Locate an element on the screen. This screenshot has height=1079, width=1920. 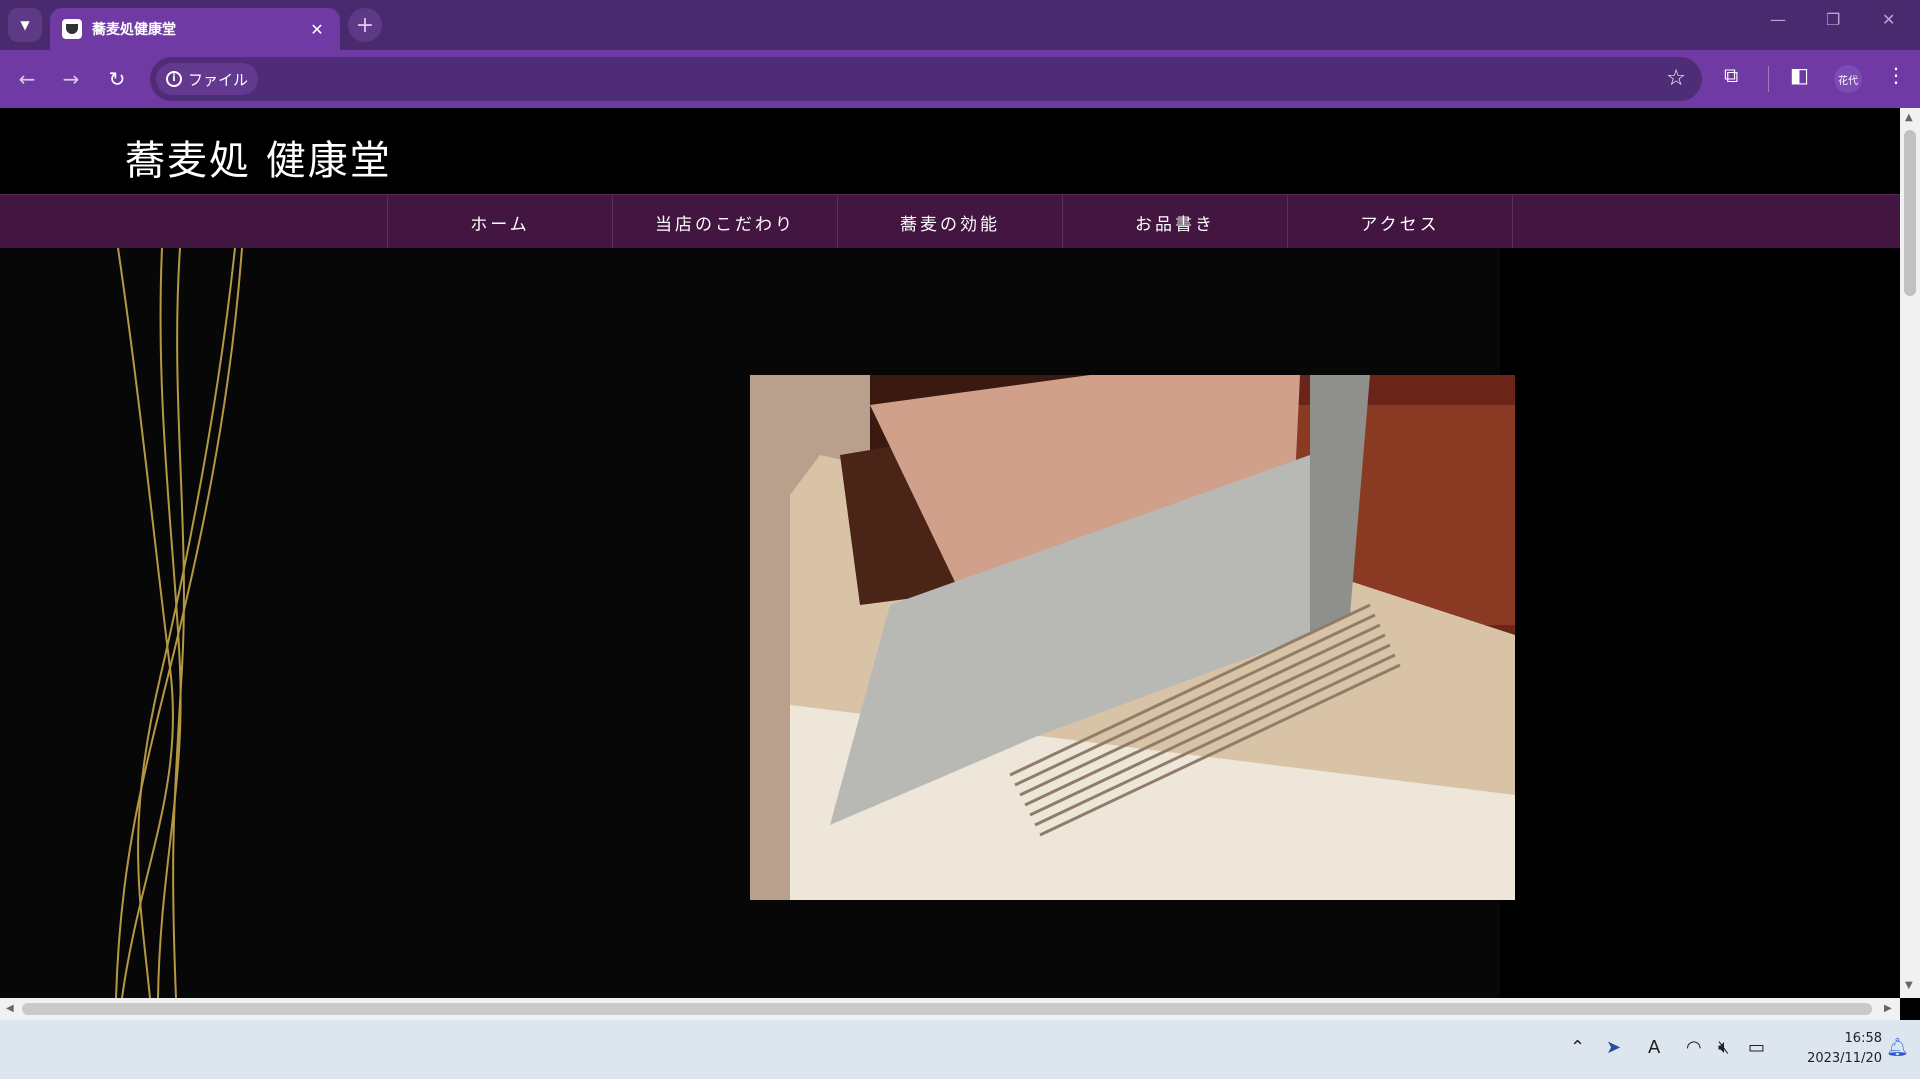
back-button: ← is located at coordinates (27, 79).